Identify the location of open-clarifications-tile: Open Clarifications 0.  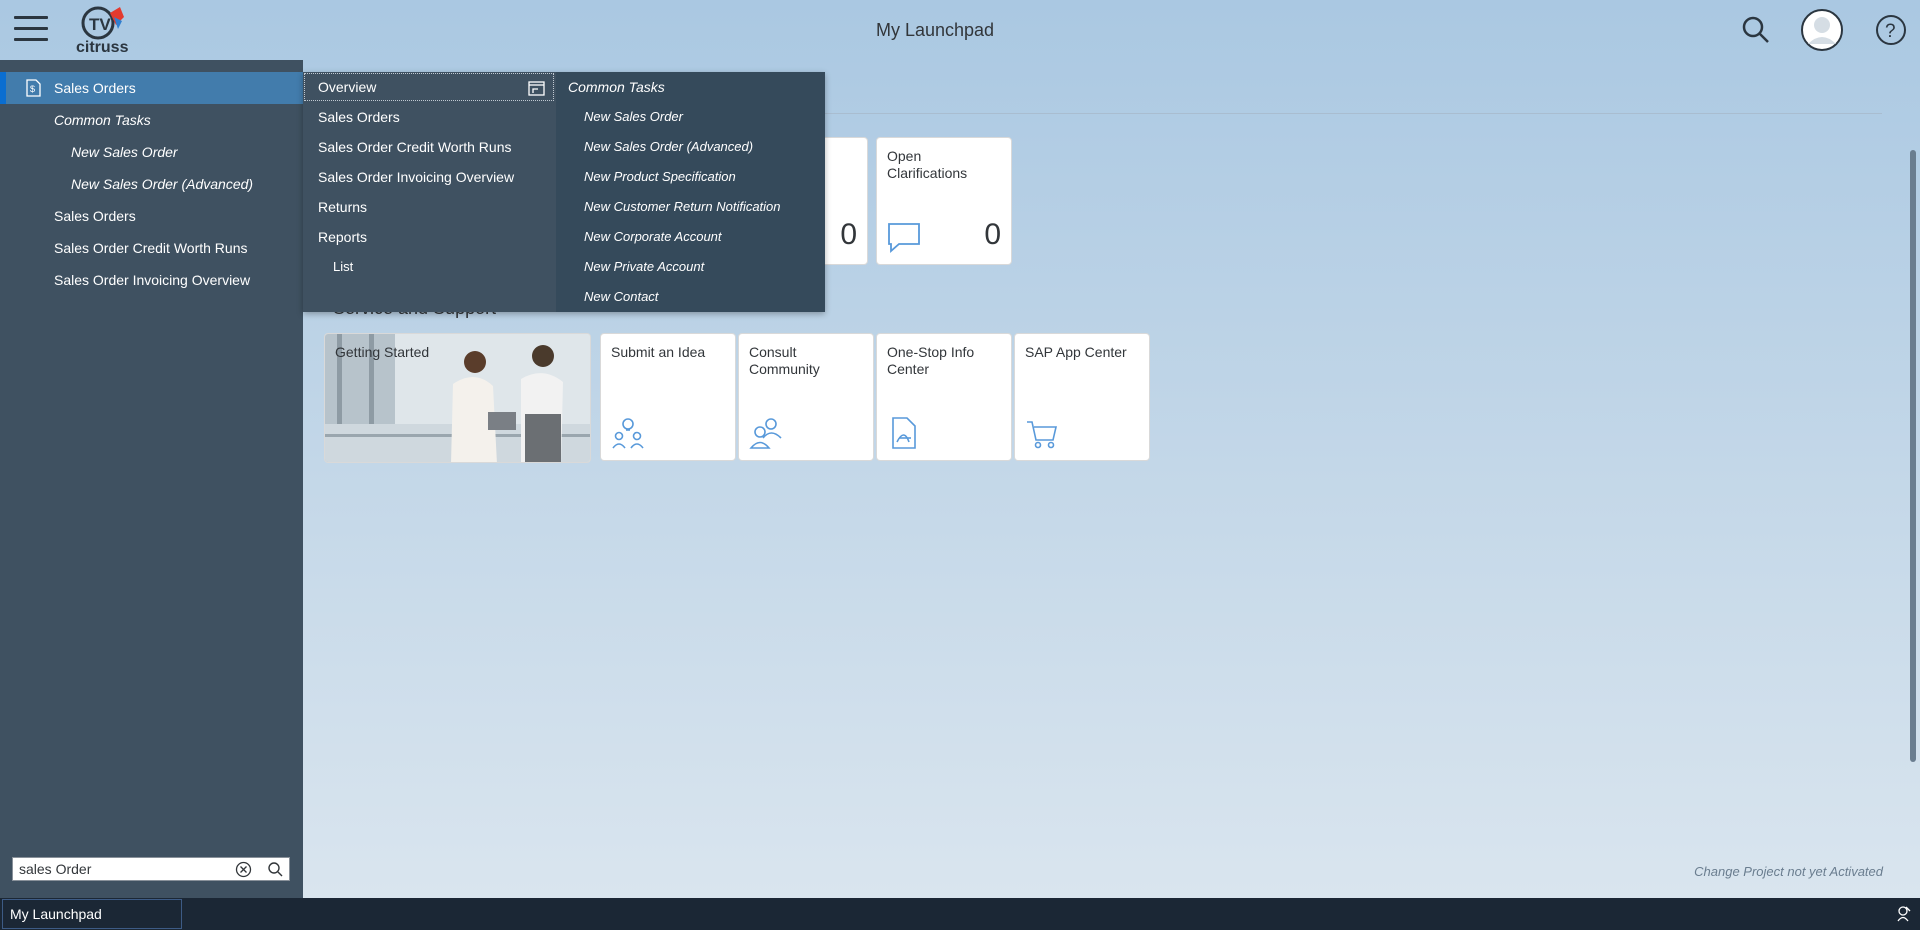
(944, 201).